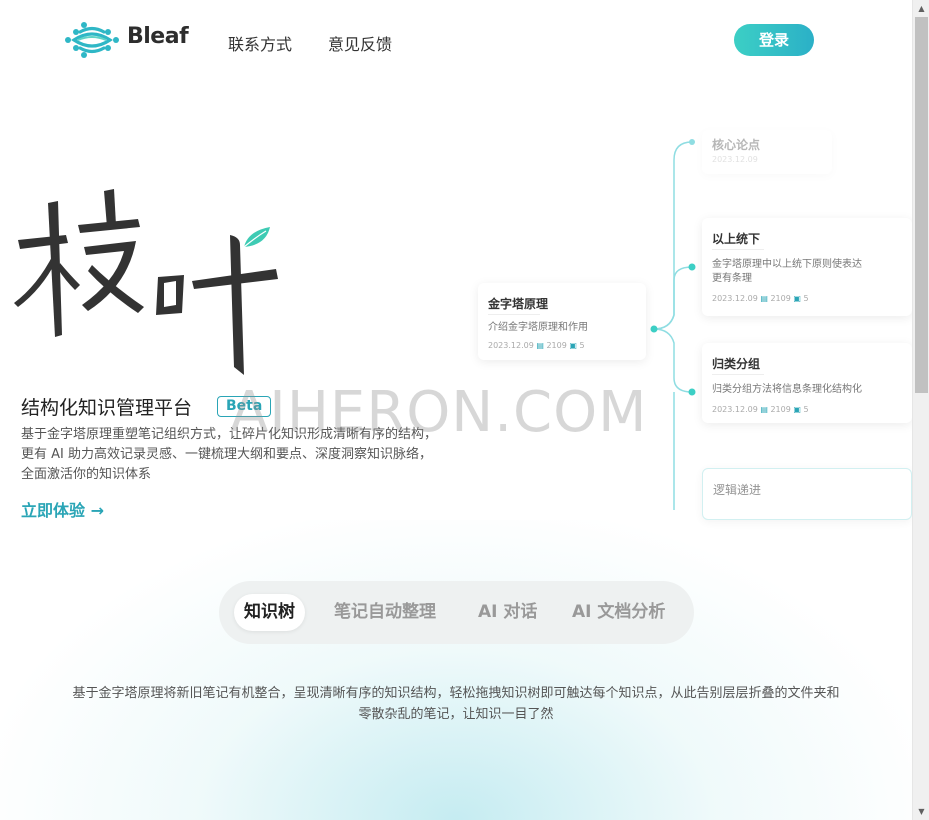  I want to click on mindmap-card-root: 金字塔原理 介绍金字塔原理和作用 2023.12.09 ▤ 2109 ▣ 5, so click(562, 321).